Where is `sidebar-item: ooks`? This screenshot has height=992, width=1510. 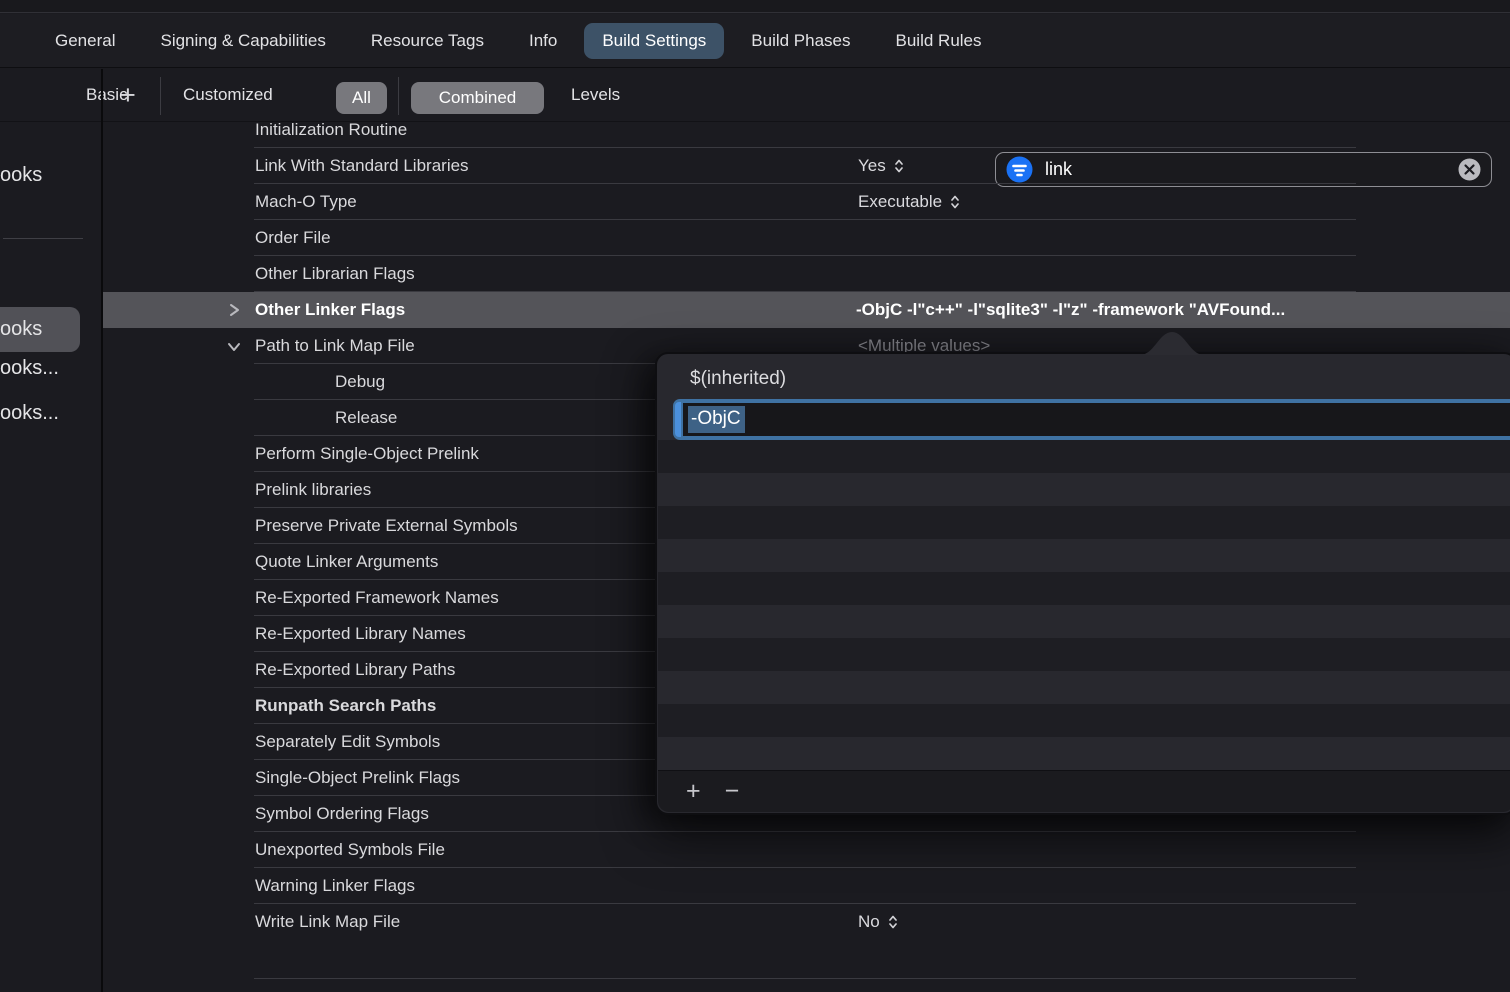
sidebar-item: ooks is located at coordinates (21, 175).